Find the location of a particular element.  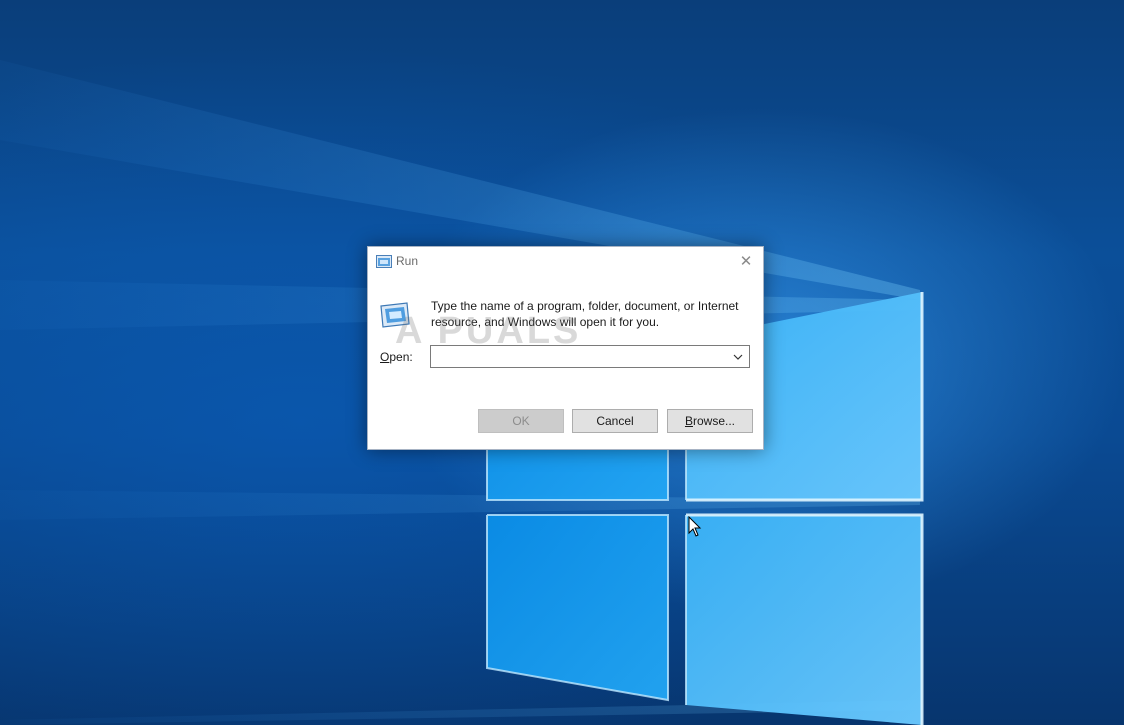

dropdown-button is located at coordinates (738, 356).